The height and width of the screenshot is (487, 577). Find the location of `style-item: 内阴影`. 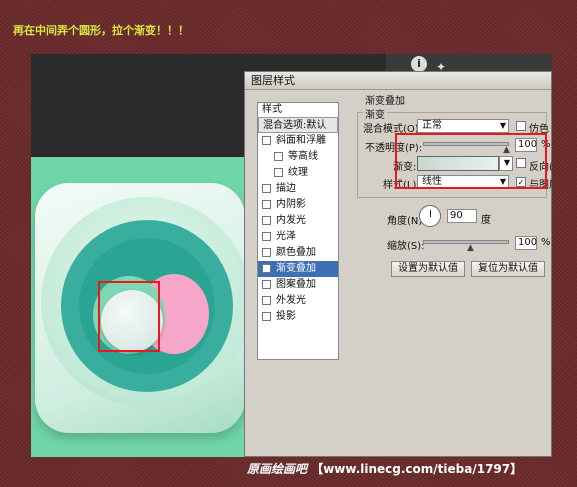

style-item: 内阴影 is located at coordinates (298, 205).